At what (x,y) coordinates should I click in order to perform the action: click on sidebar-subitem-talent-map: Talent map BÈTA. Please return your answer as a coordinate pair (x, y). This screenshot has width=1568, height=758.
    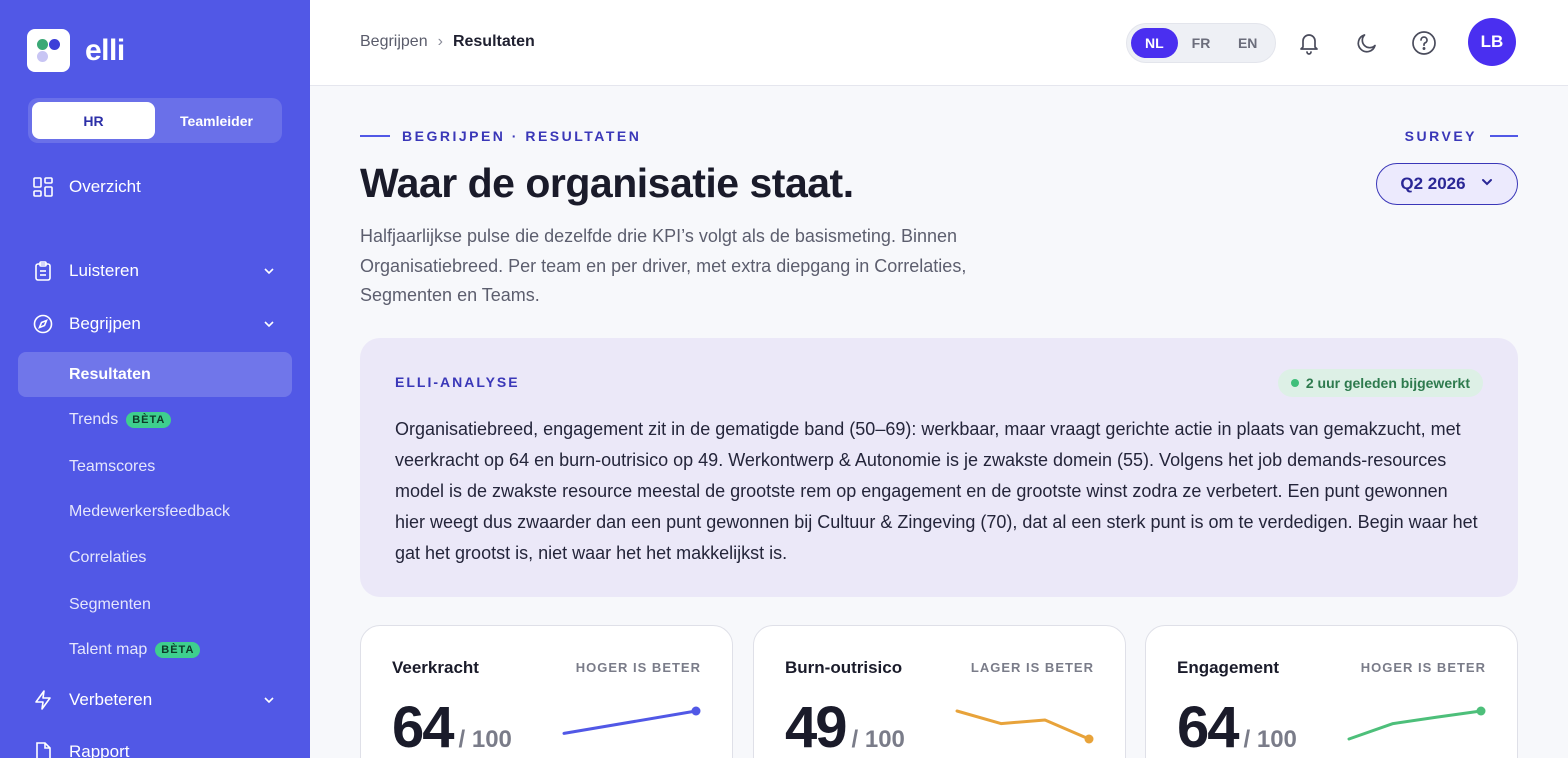
    Looking at the image, I should click on (155, 649).